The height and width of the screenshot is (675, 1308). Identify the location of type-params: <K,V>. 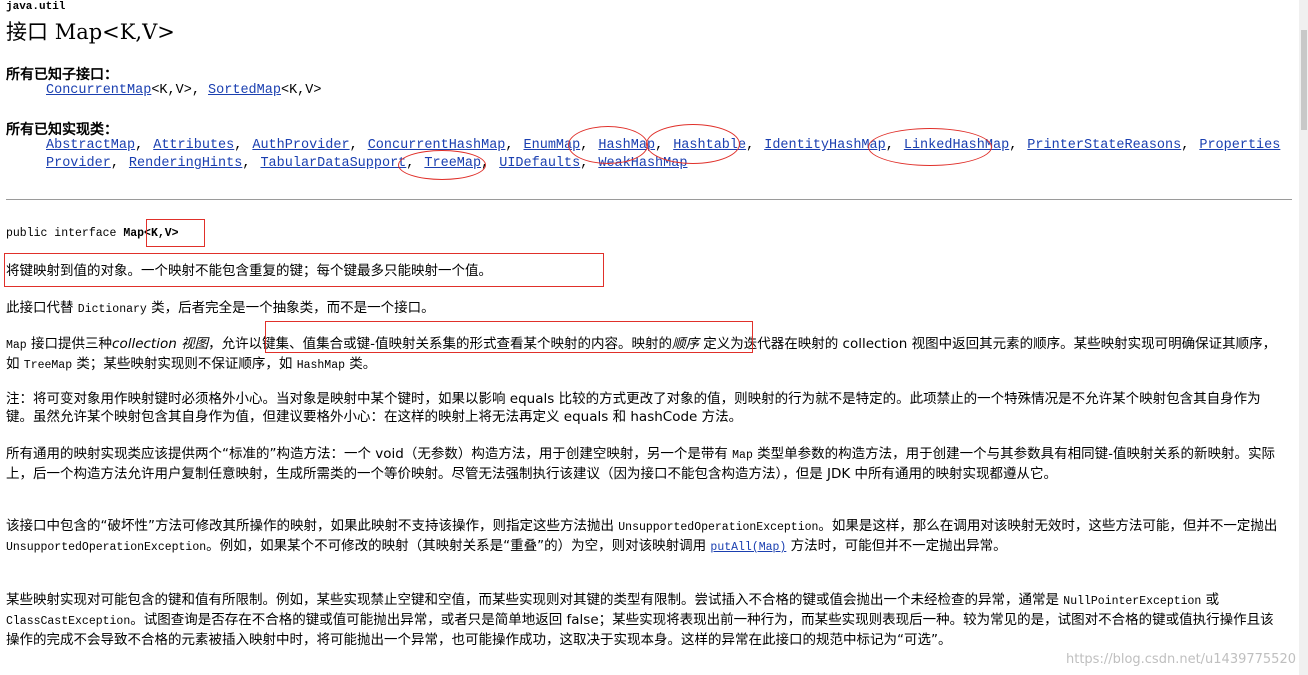
(301, 90).